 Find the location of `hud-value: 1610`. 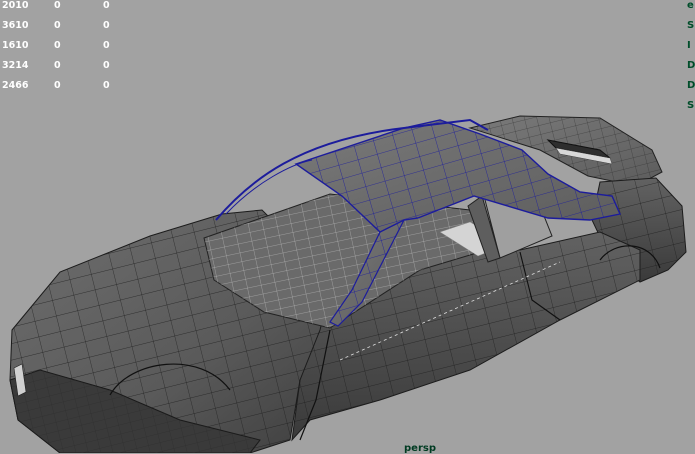

hud-value: 1610 is located at coordinates (15, 45).